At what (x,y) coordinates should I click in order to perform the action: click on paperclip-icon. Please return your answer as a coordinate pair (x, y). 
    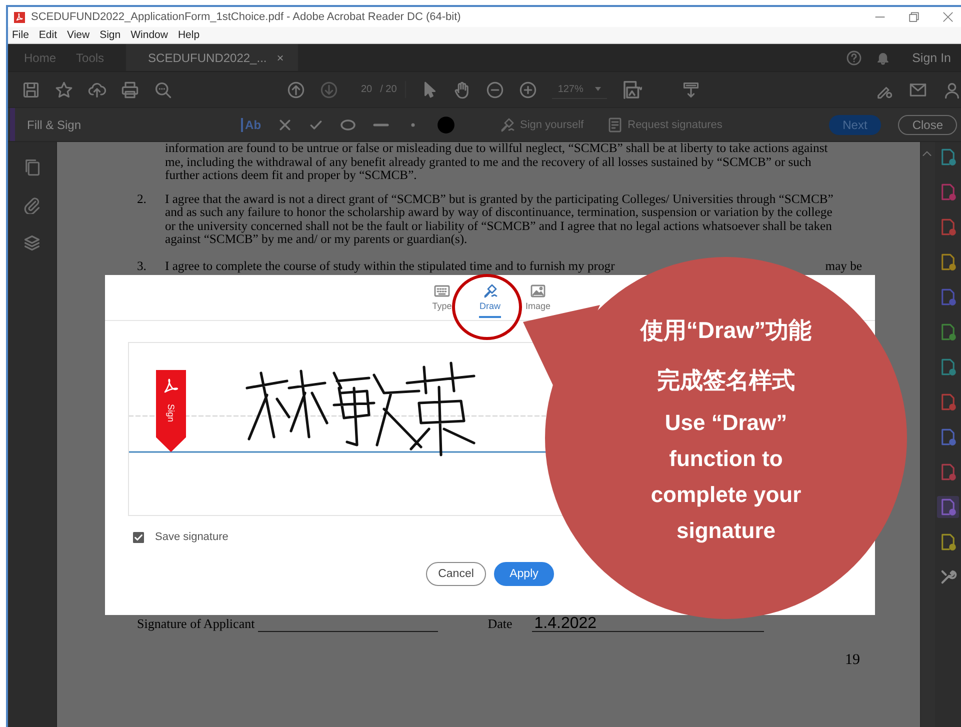
    Looking at the image, I should click on (32, 205).